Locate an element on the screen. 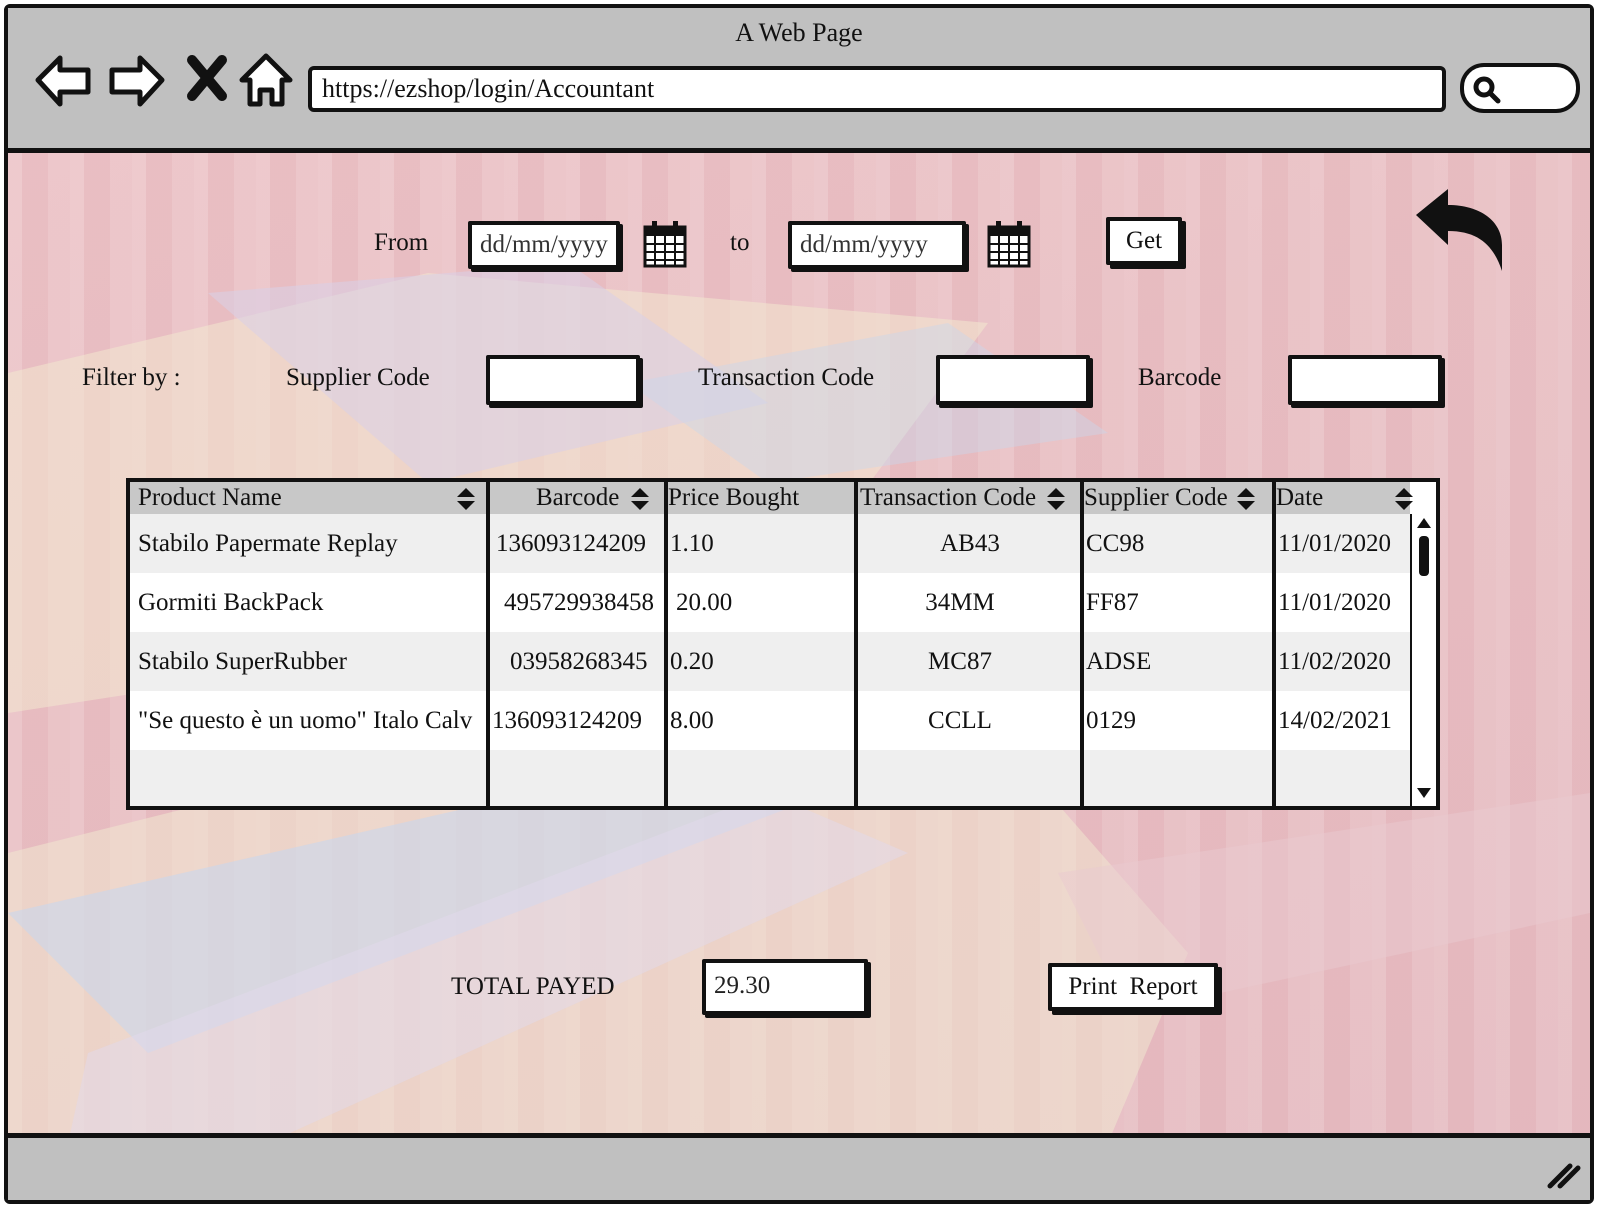  cell-supplier-code: CC98 is located at coordinates (1115, 543).